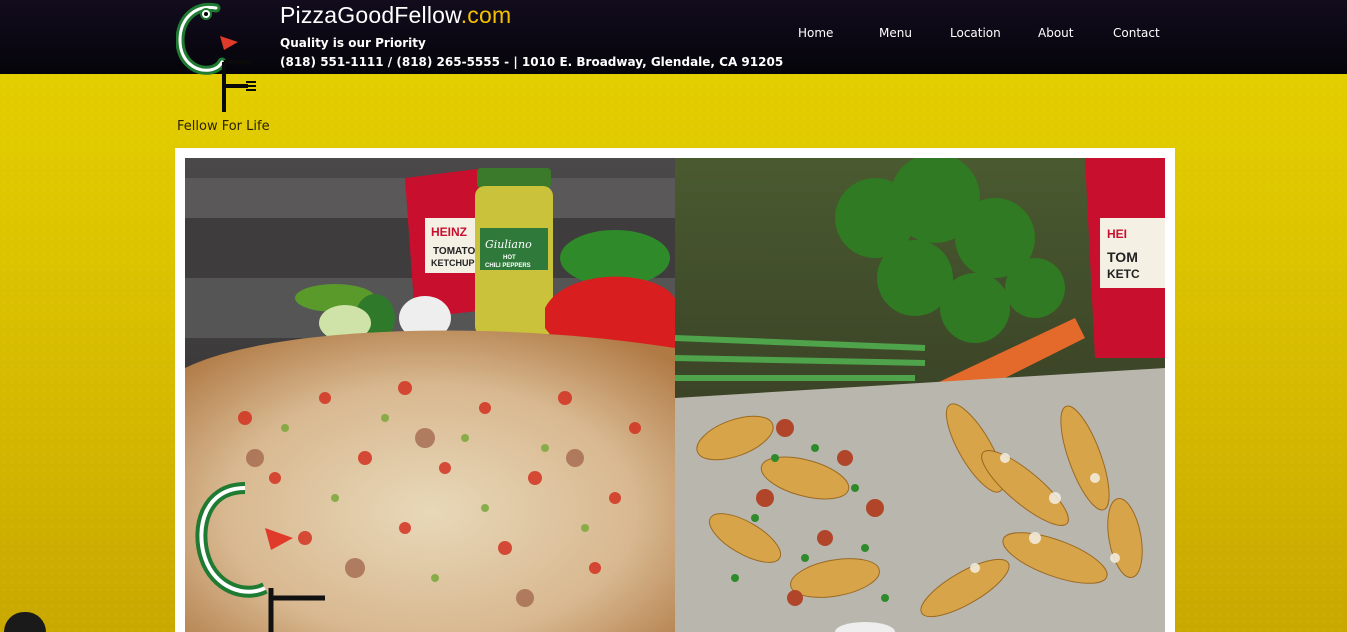 This screenshot has width=1347, height=632. What do you see at coordinates (454, 251) in the screenshot?
I see `ketchup-word1-text: TOMATO` at bounding box center [454, 251].